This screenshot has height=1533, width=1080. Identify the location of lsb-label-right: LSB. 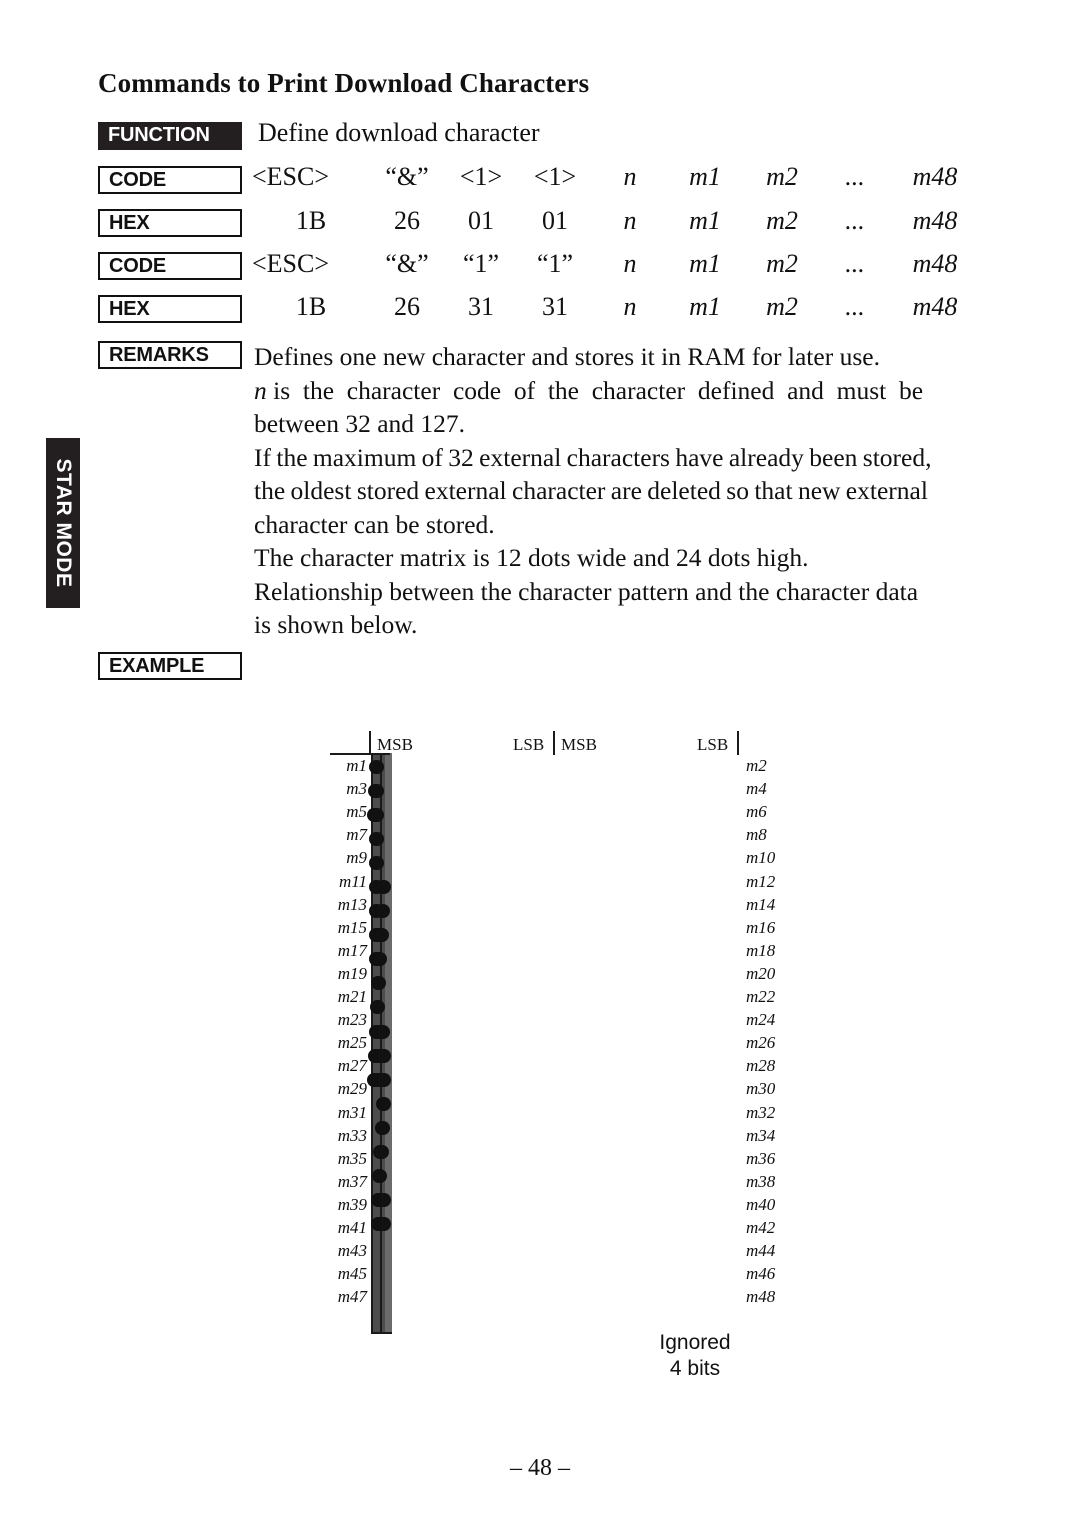
(713, 744).